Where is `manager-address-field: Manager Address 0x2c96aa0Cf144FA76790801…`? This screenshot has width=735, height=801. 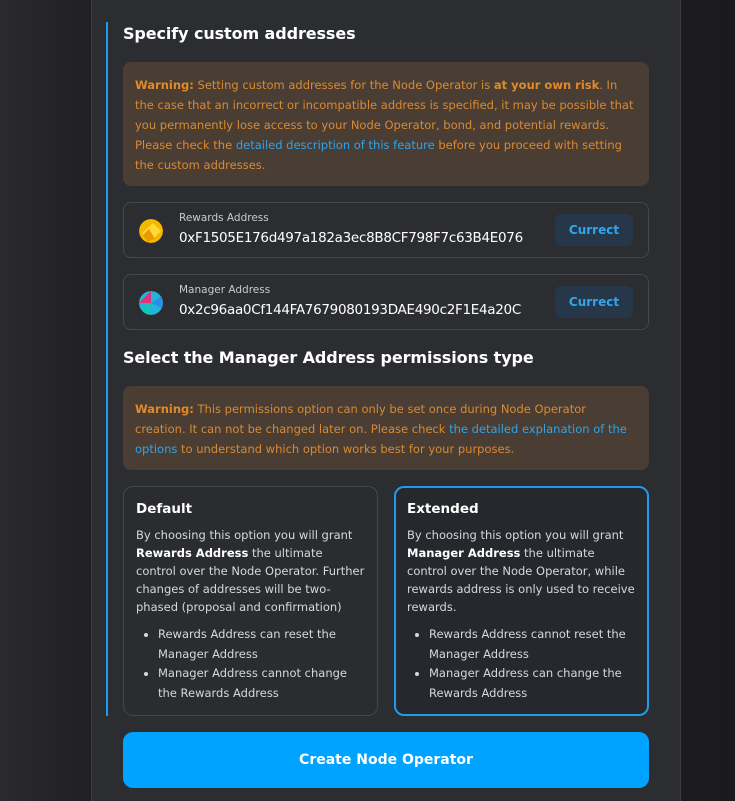 manager-address-field: Manager Address 0x2c96aa0Cf144FA76790801… is located at coordinates (386, 302).